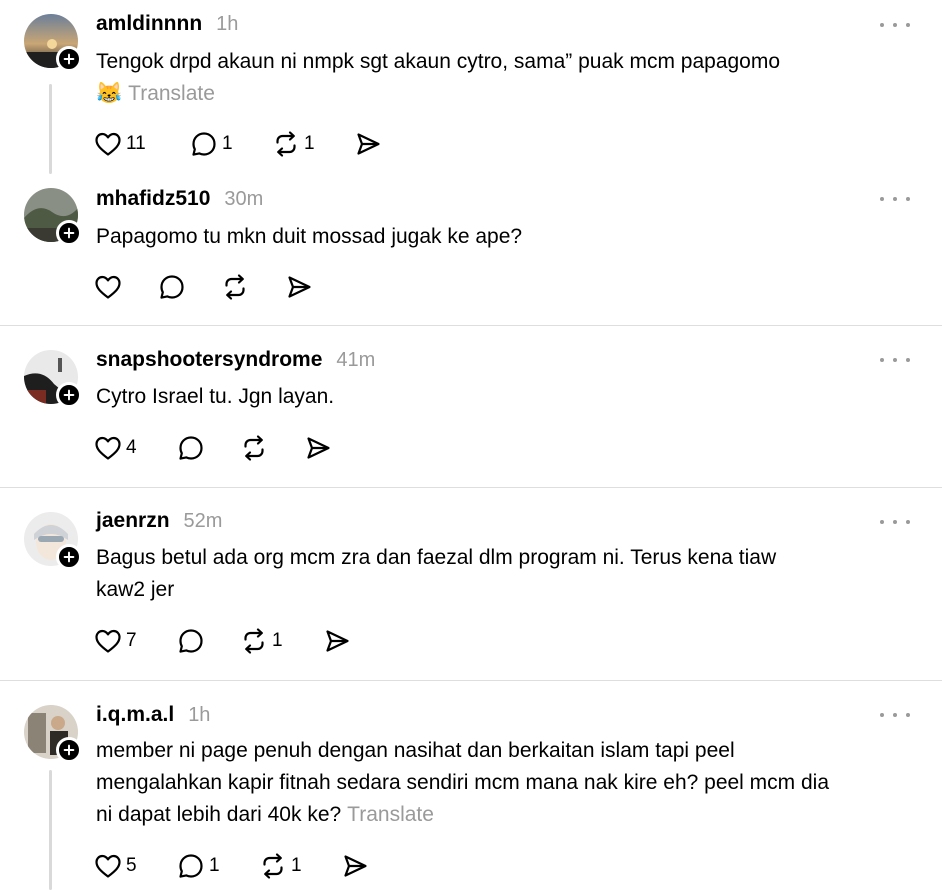  I want to click on like-button: 7, so click(115, 641).